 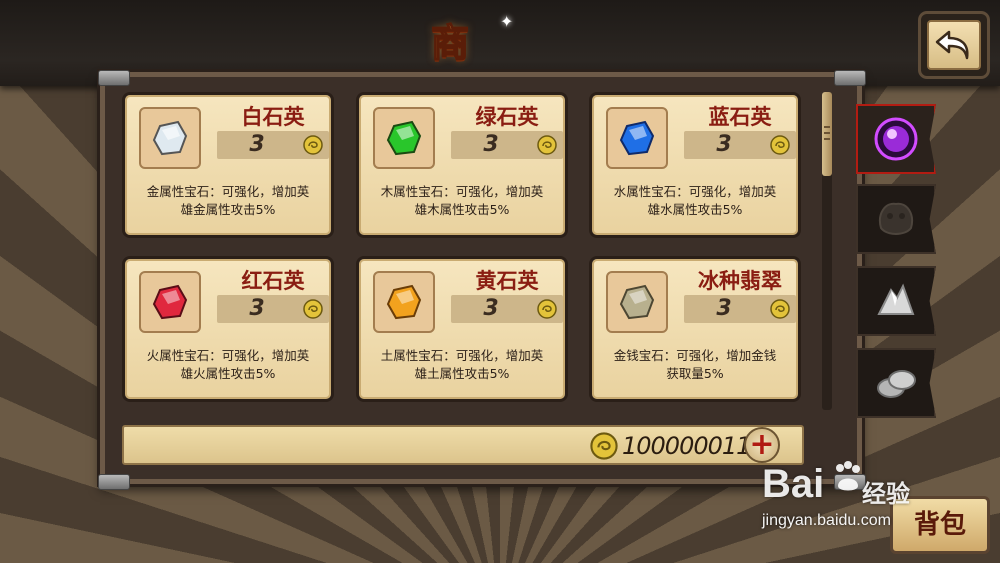 What do you see at coordinates (695, 355) in the screenshot?
I see `item-description-line: 金钱宝石：可强化，增加金钱` at bounding box center [695, 355].